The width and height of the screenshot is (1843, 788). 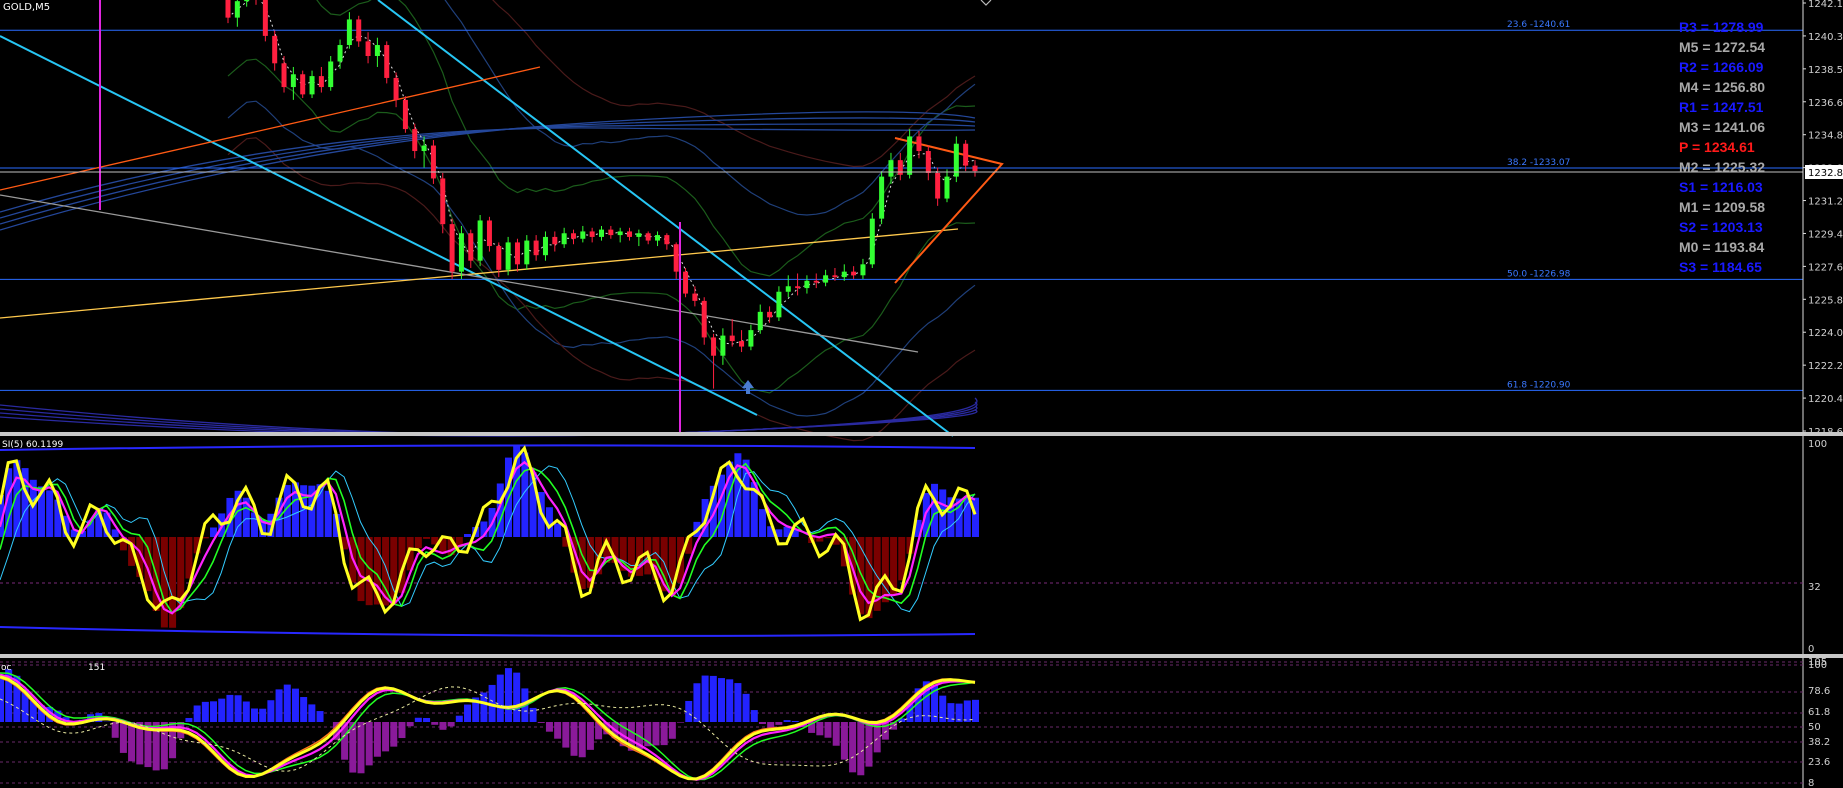 What do you see at coordinates (1722, 47) in the screenshot?
I see `pivot-level-text: M5 = 1272.54` at bounding box center [1722, 47].